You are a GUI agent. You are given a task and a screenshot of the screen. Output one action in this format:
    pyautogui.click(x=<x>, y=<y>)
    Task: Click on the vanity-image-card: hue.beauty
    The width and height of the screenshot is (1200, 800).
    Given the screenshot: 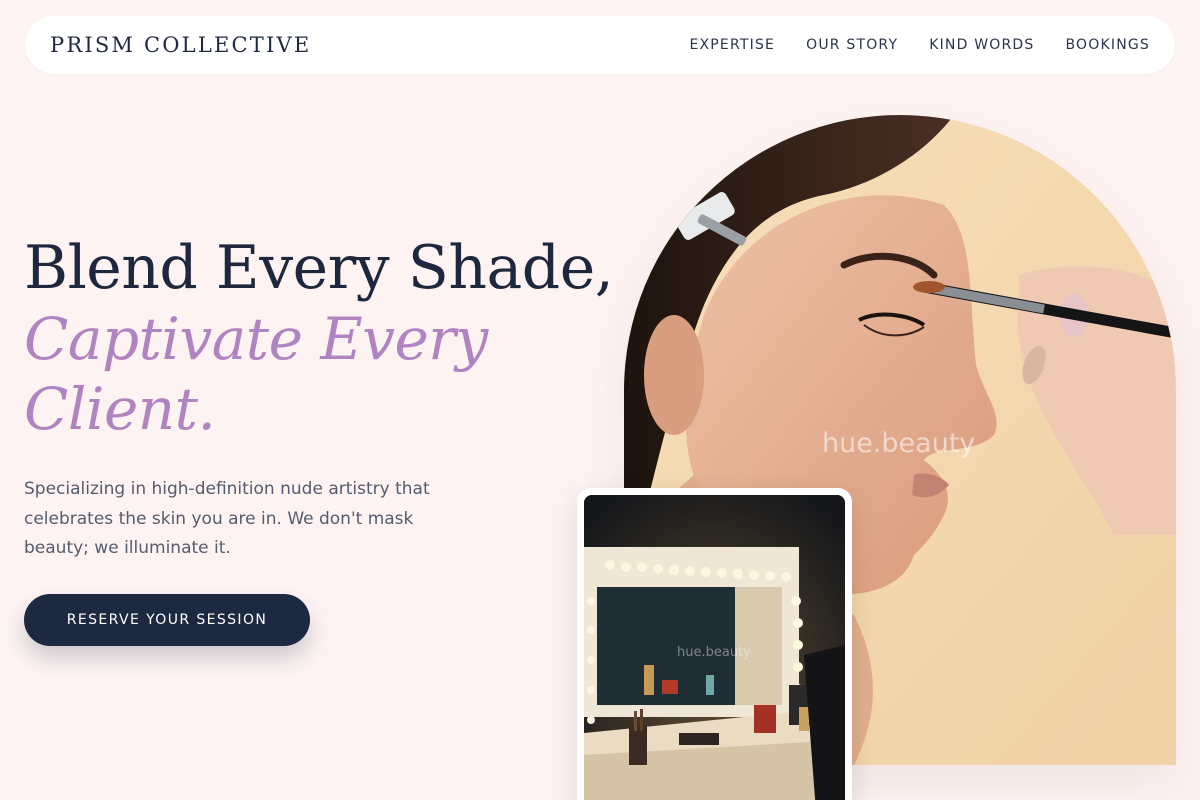 What is the action you would take?
    pyautogui.click(x=714, y=644)
    